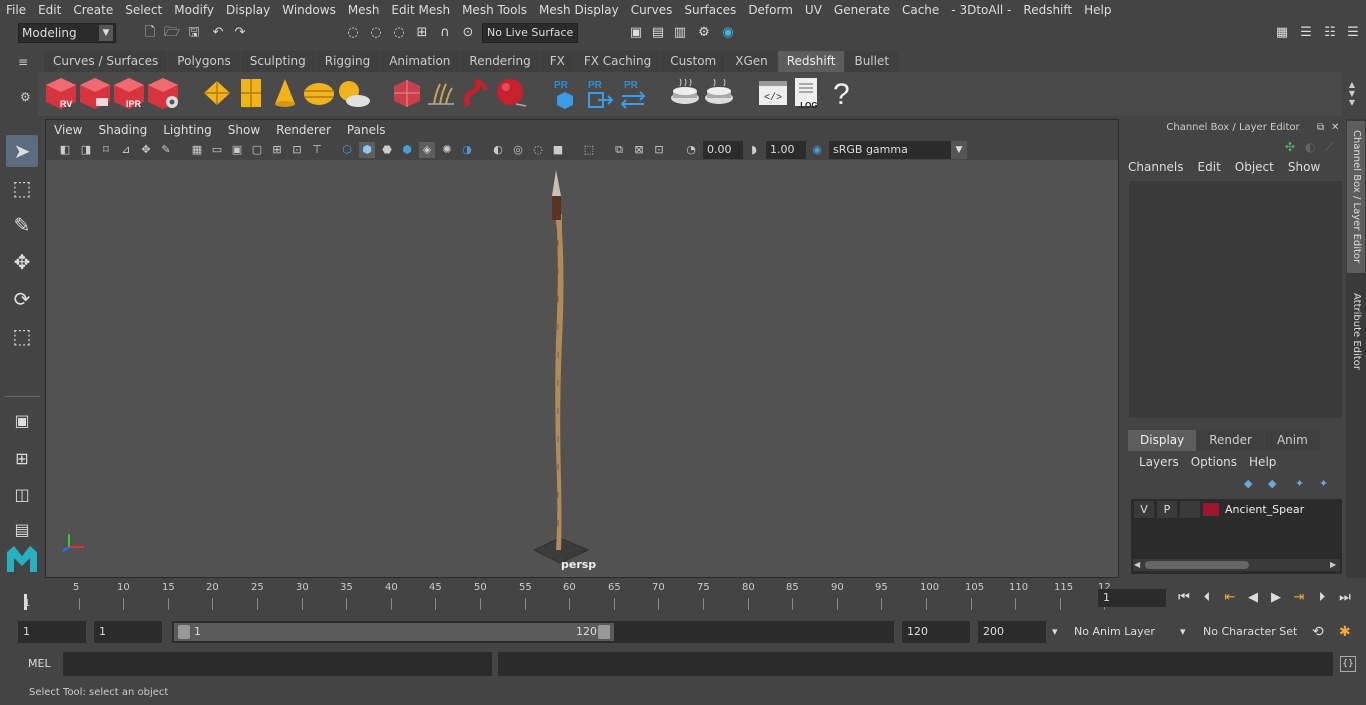 The width and height of the screenshot is (1366, 705). What do you see at coordinates (126, 150) in the screenshot?
I see `image-plane-icon: ⊿` at bounding box center [126, 150].